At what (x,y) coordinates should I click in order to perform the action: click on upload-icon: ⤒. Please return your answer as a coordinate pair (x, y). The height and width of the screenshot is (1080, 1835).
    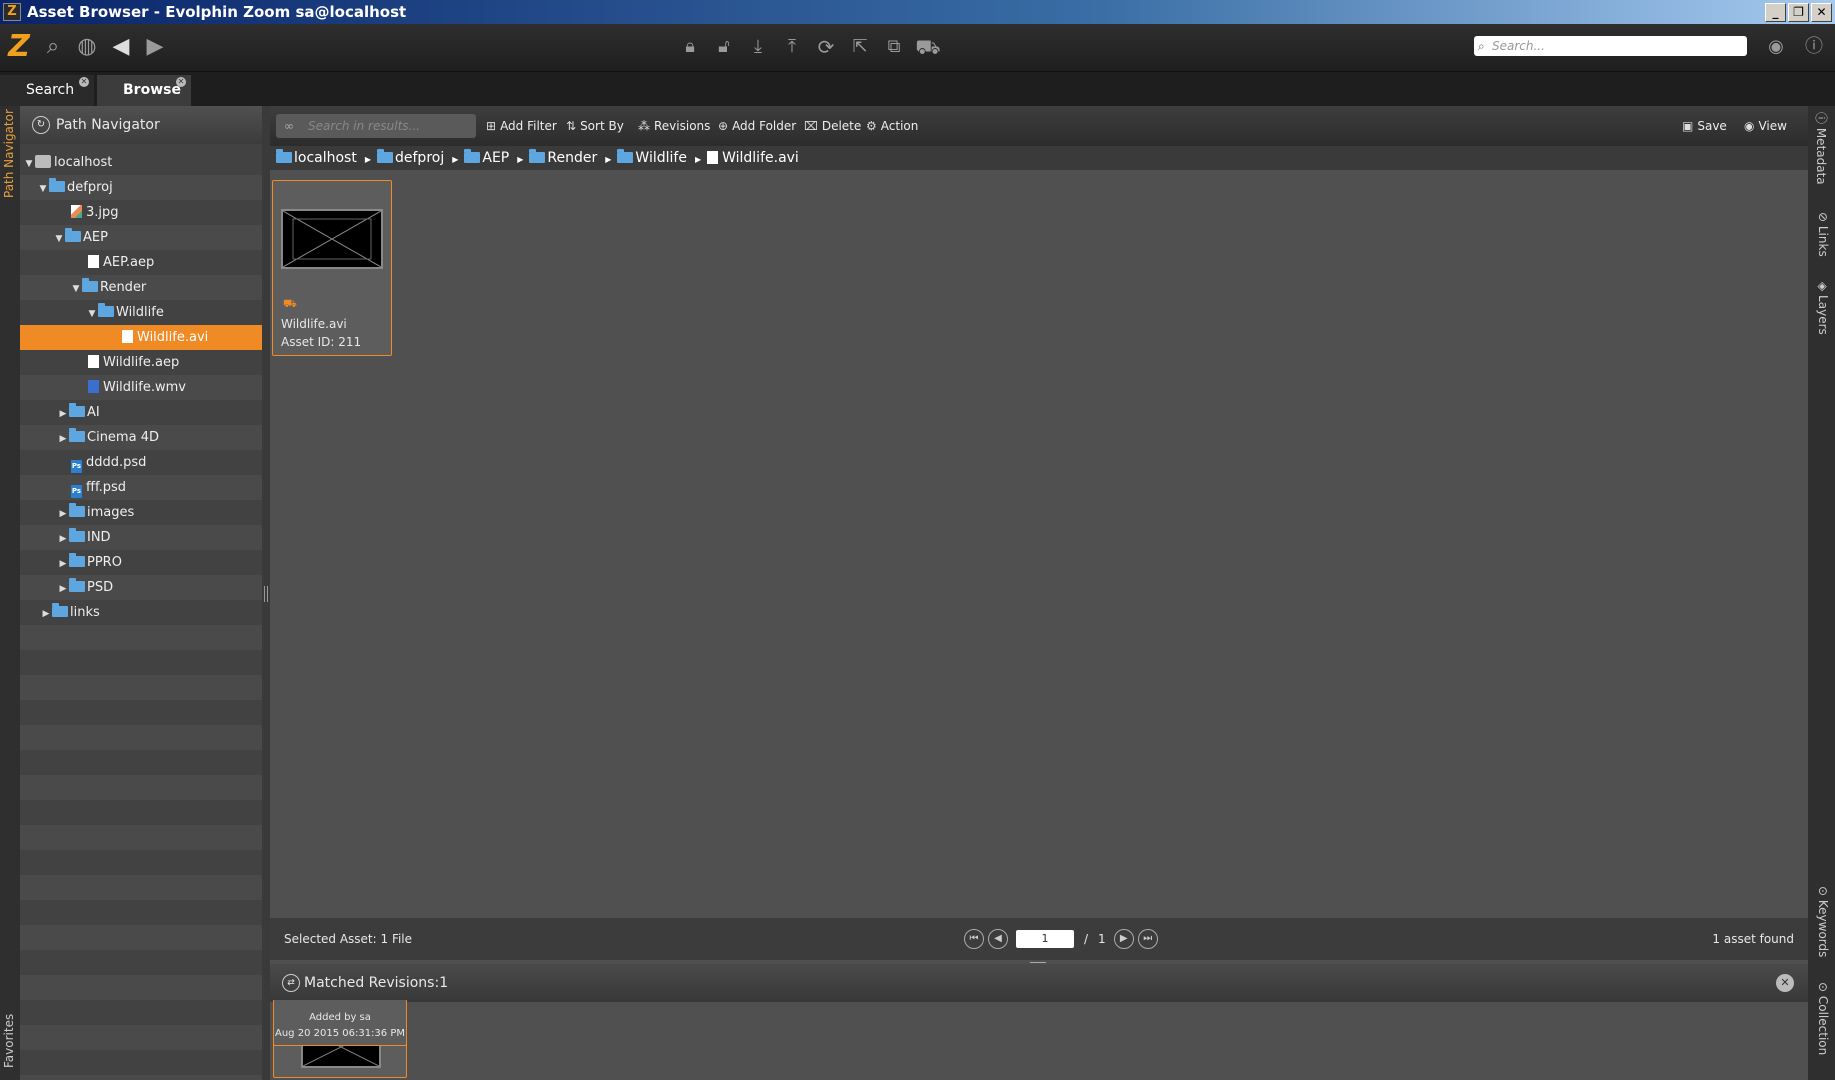
    Looking at the image, I should click on (792, 47).